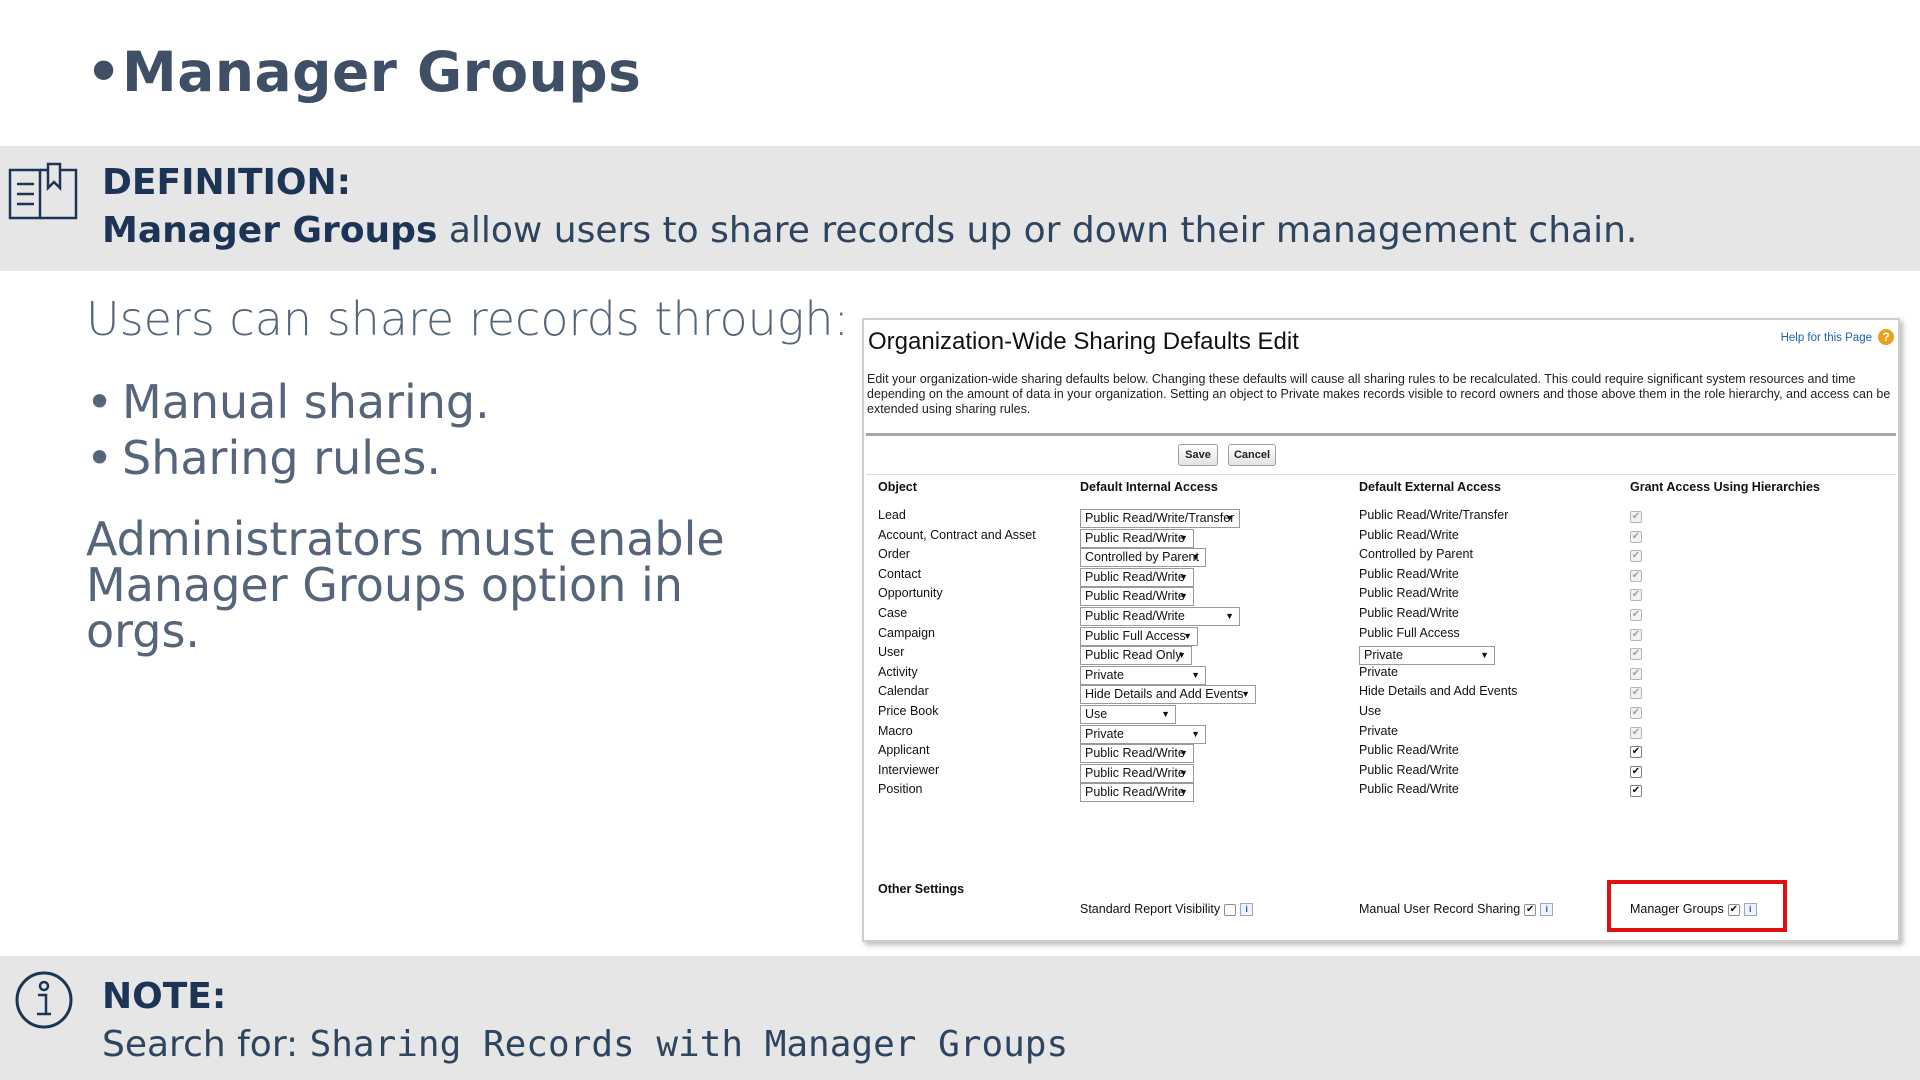 The image size is (1920, 1080). I want to click on internal-access-select: Controlled by Parent ▼, so click(1143, 558).